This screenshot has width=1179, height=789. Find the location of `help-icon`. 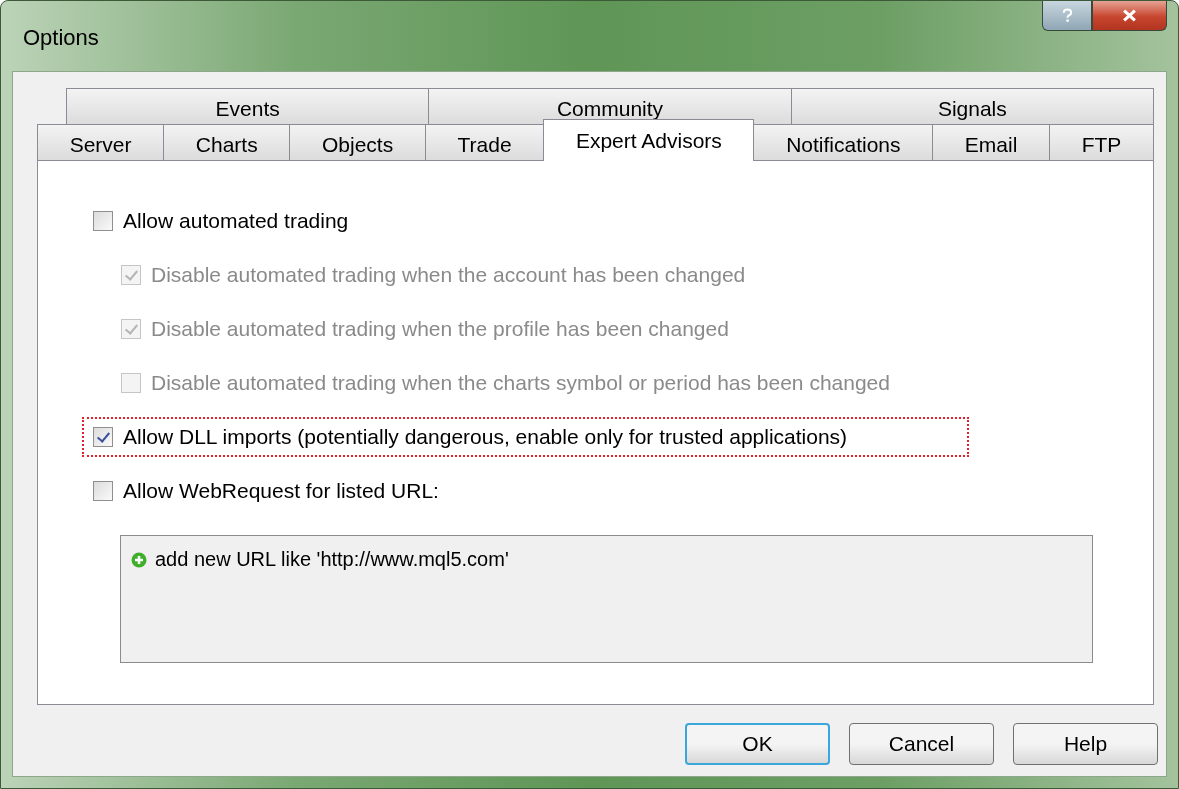

help-icon is located at coordinates (1067, 16).